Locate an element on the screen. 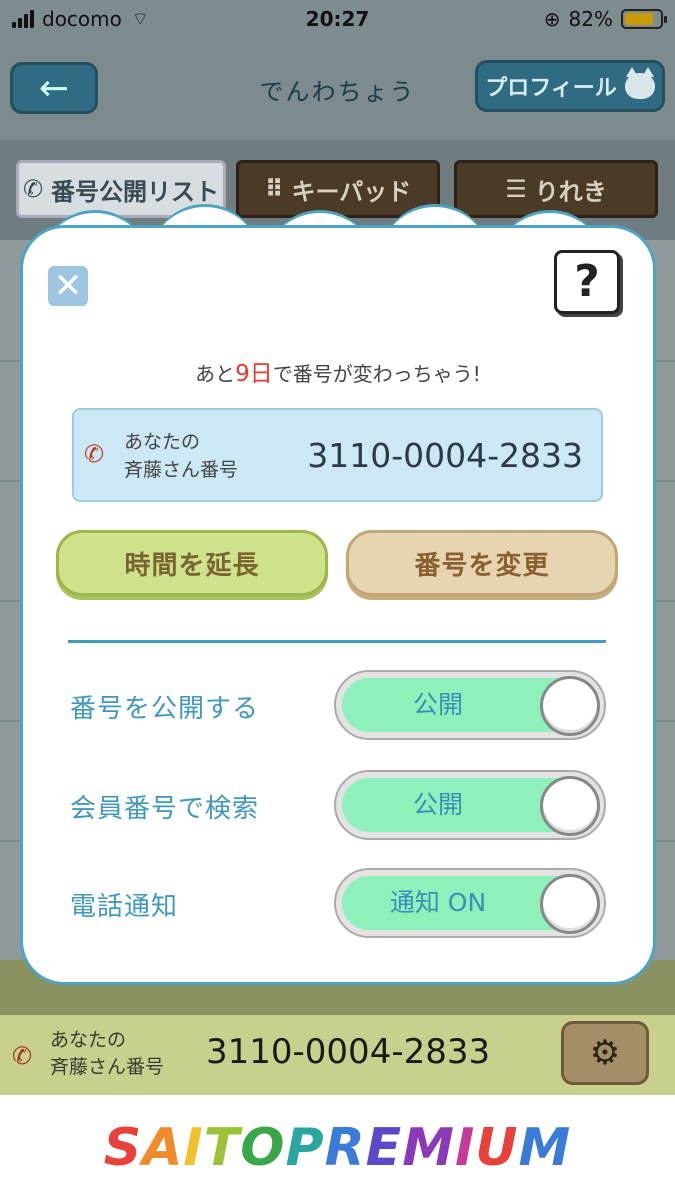 This screenshot has width=675, height=1200. battery-percent: 82% is located at coordinates (590, 19).